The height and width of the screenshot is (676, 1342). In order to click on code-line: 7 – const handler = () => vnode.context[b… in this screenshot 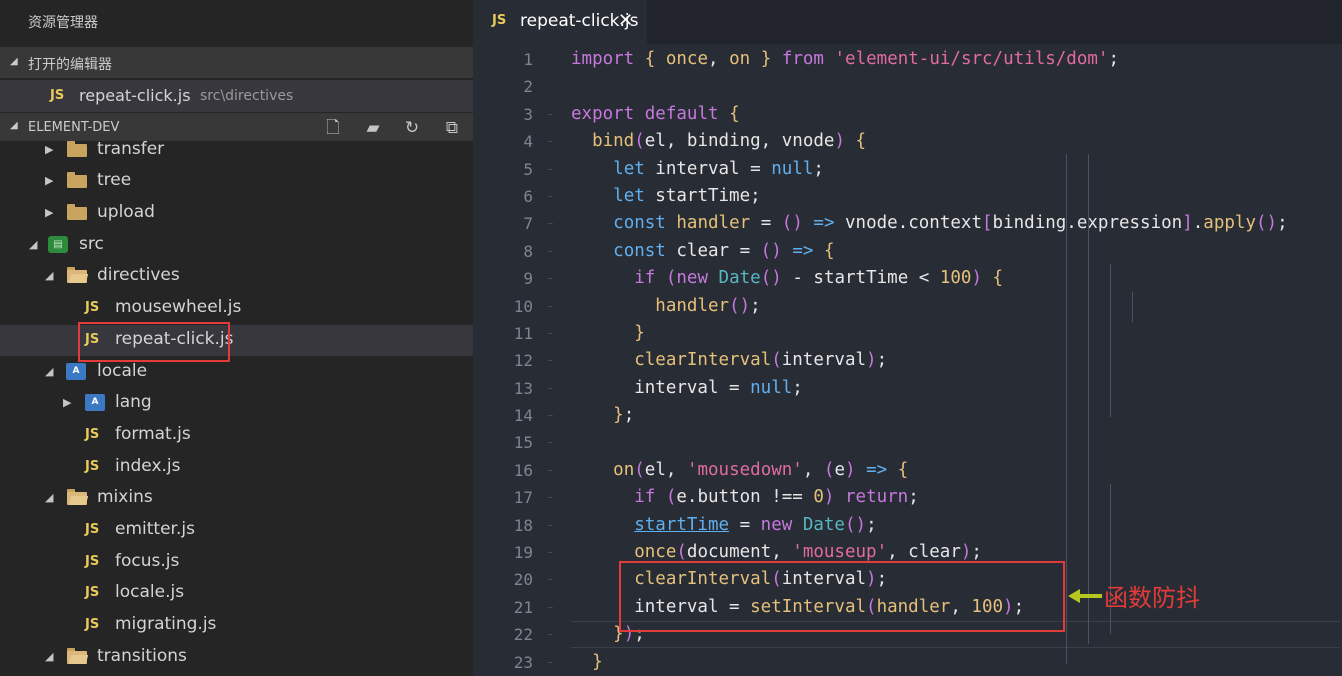, I will do `click(907, 223)`.